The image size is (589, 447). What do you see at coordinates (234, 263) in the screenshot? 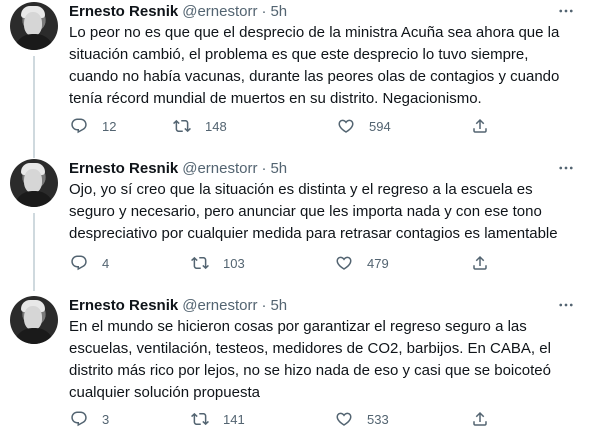
I see `retweet-count: 103` at bounding box center [234, 263].